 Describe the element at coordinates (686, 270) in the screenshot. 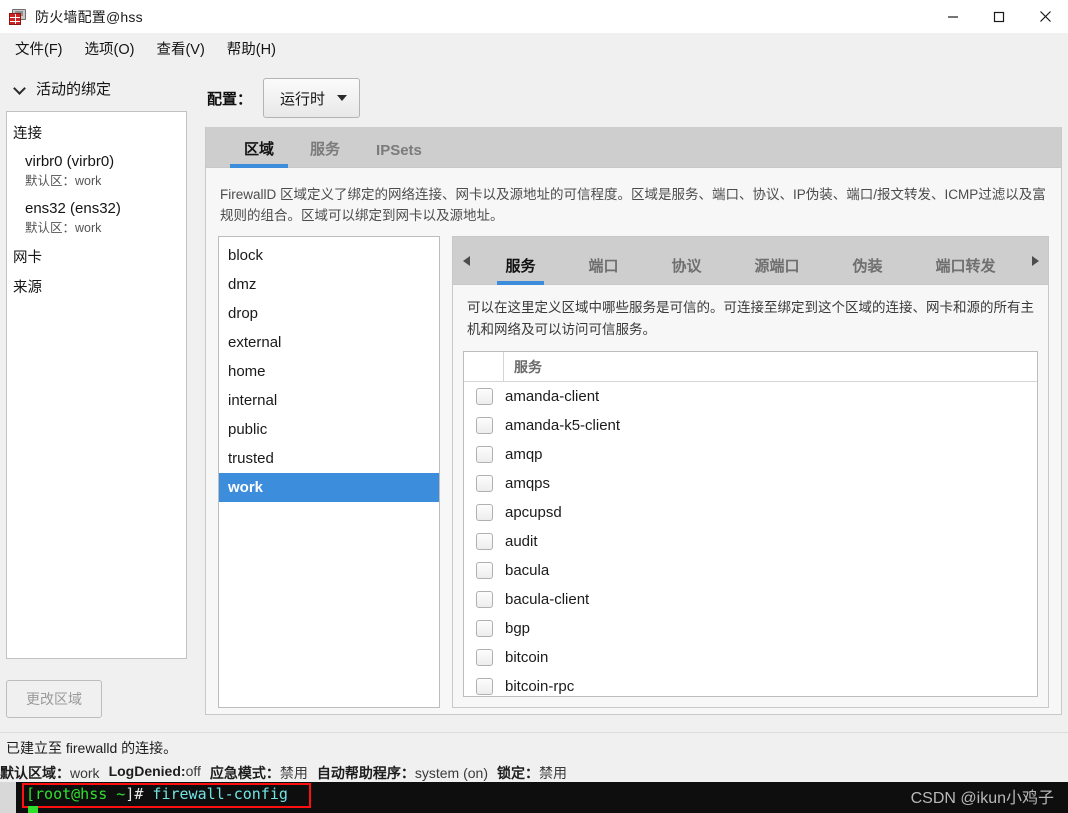

I see `tab-protocols: 协议` at that location.